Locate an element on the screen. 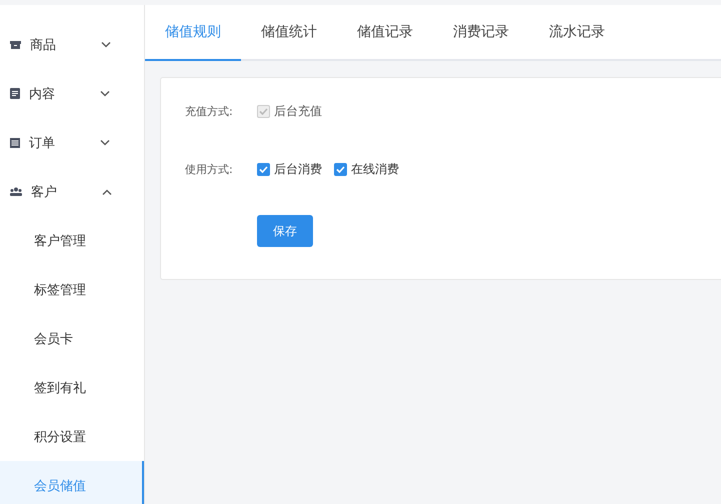  box-icon is located at coordinates (15, 45).